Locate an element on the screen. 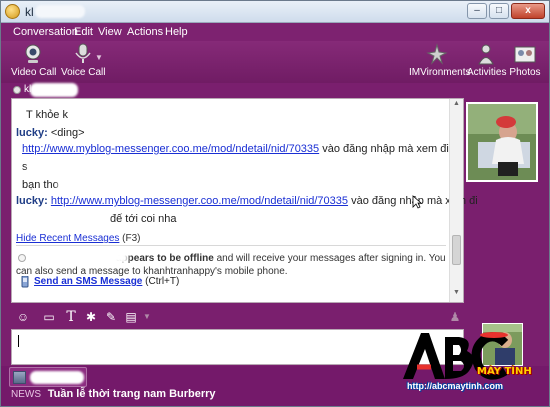  message-input is located at coordinates (237, 347).